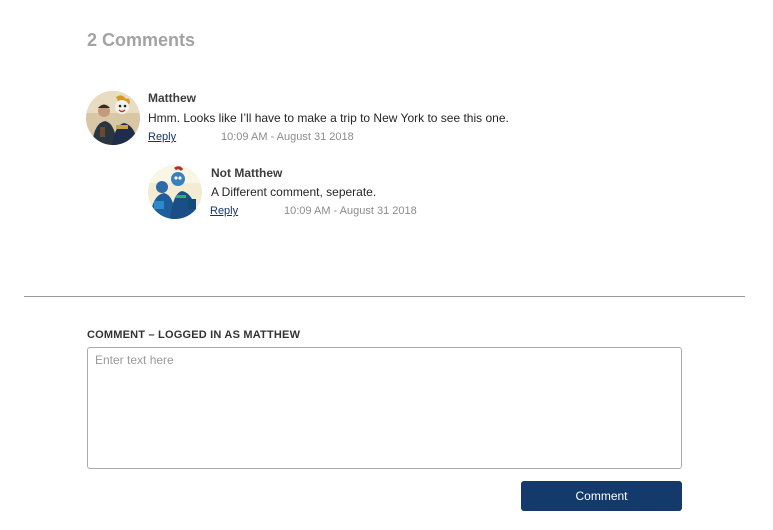  I want to click on submit-comment-button: Comment, so click(601, 496).